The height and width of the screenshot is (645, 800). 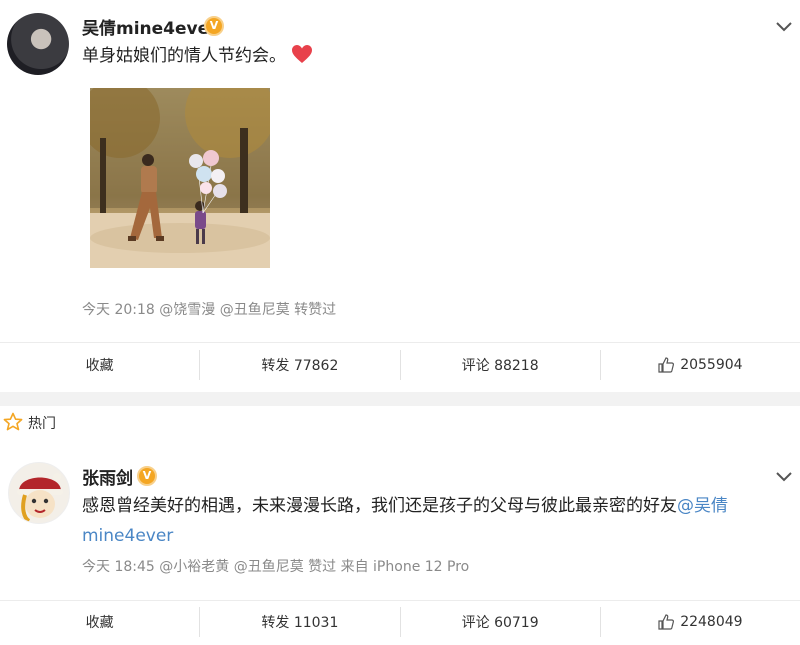 What do you see at coordinates (184, 56) in the screenshot?
I see `post-text-body: 单身姑娘们的情人节约会。` at bounding box center [184, 56].